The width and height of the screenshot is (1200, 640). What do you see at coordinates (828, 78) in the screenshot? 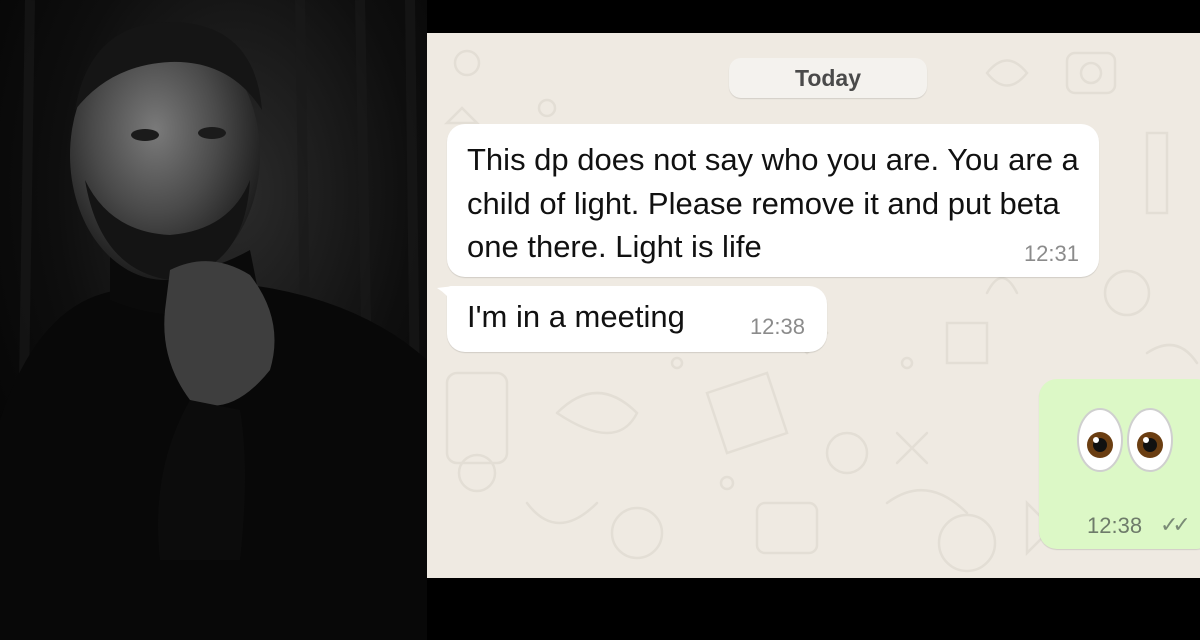
I see `date-divider: Today` at bounding box center [828, 78].